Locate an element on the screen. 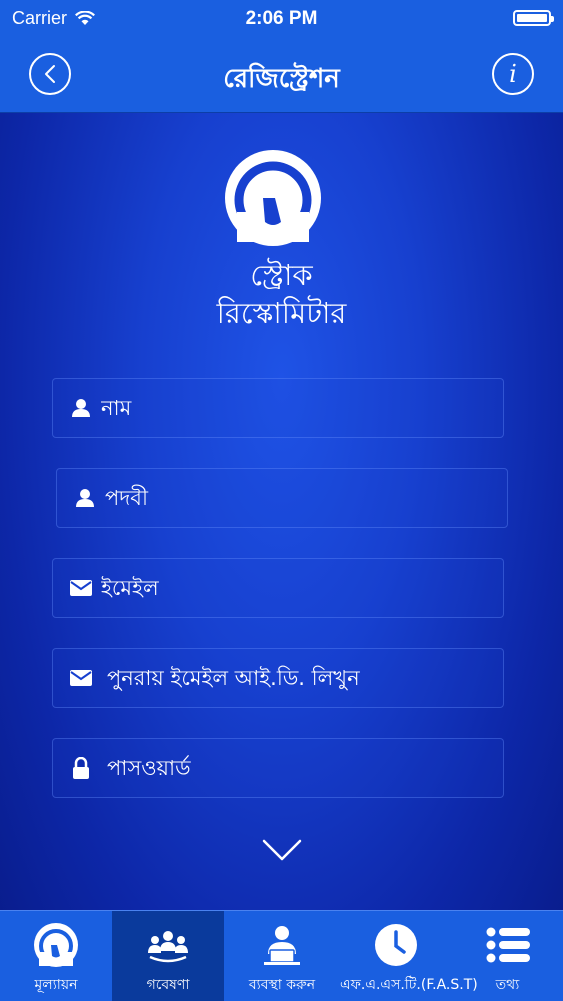 The height and width of the screenshot is (1001, 563). tab-label: তথ্য is located at coordinates (507, 985).